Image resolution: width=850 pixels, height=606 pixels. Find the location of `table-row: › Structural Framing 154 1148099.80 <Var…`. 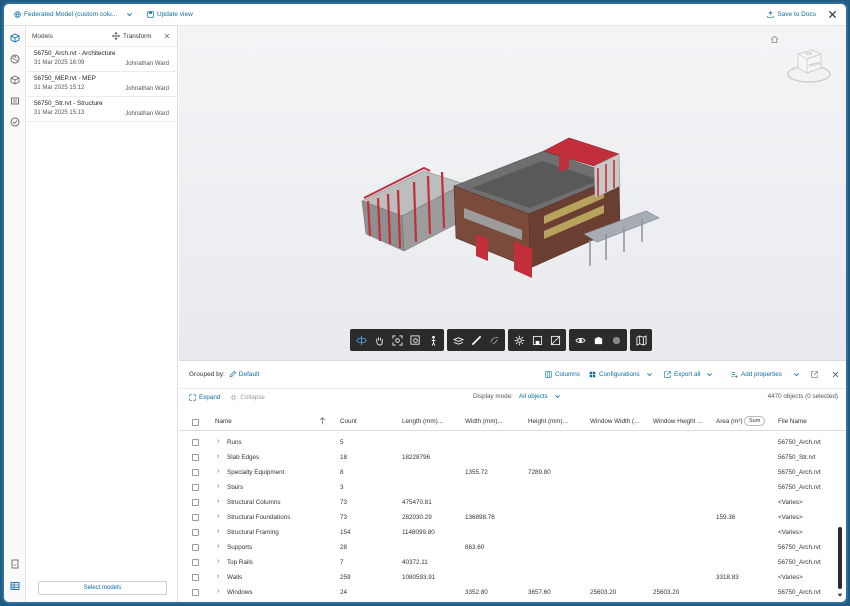

table-row: › Structural Framing 154 1148099.80 <Var… is located at coordinates (506, 532).